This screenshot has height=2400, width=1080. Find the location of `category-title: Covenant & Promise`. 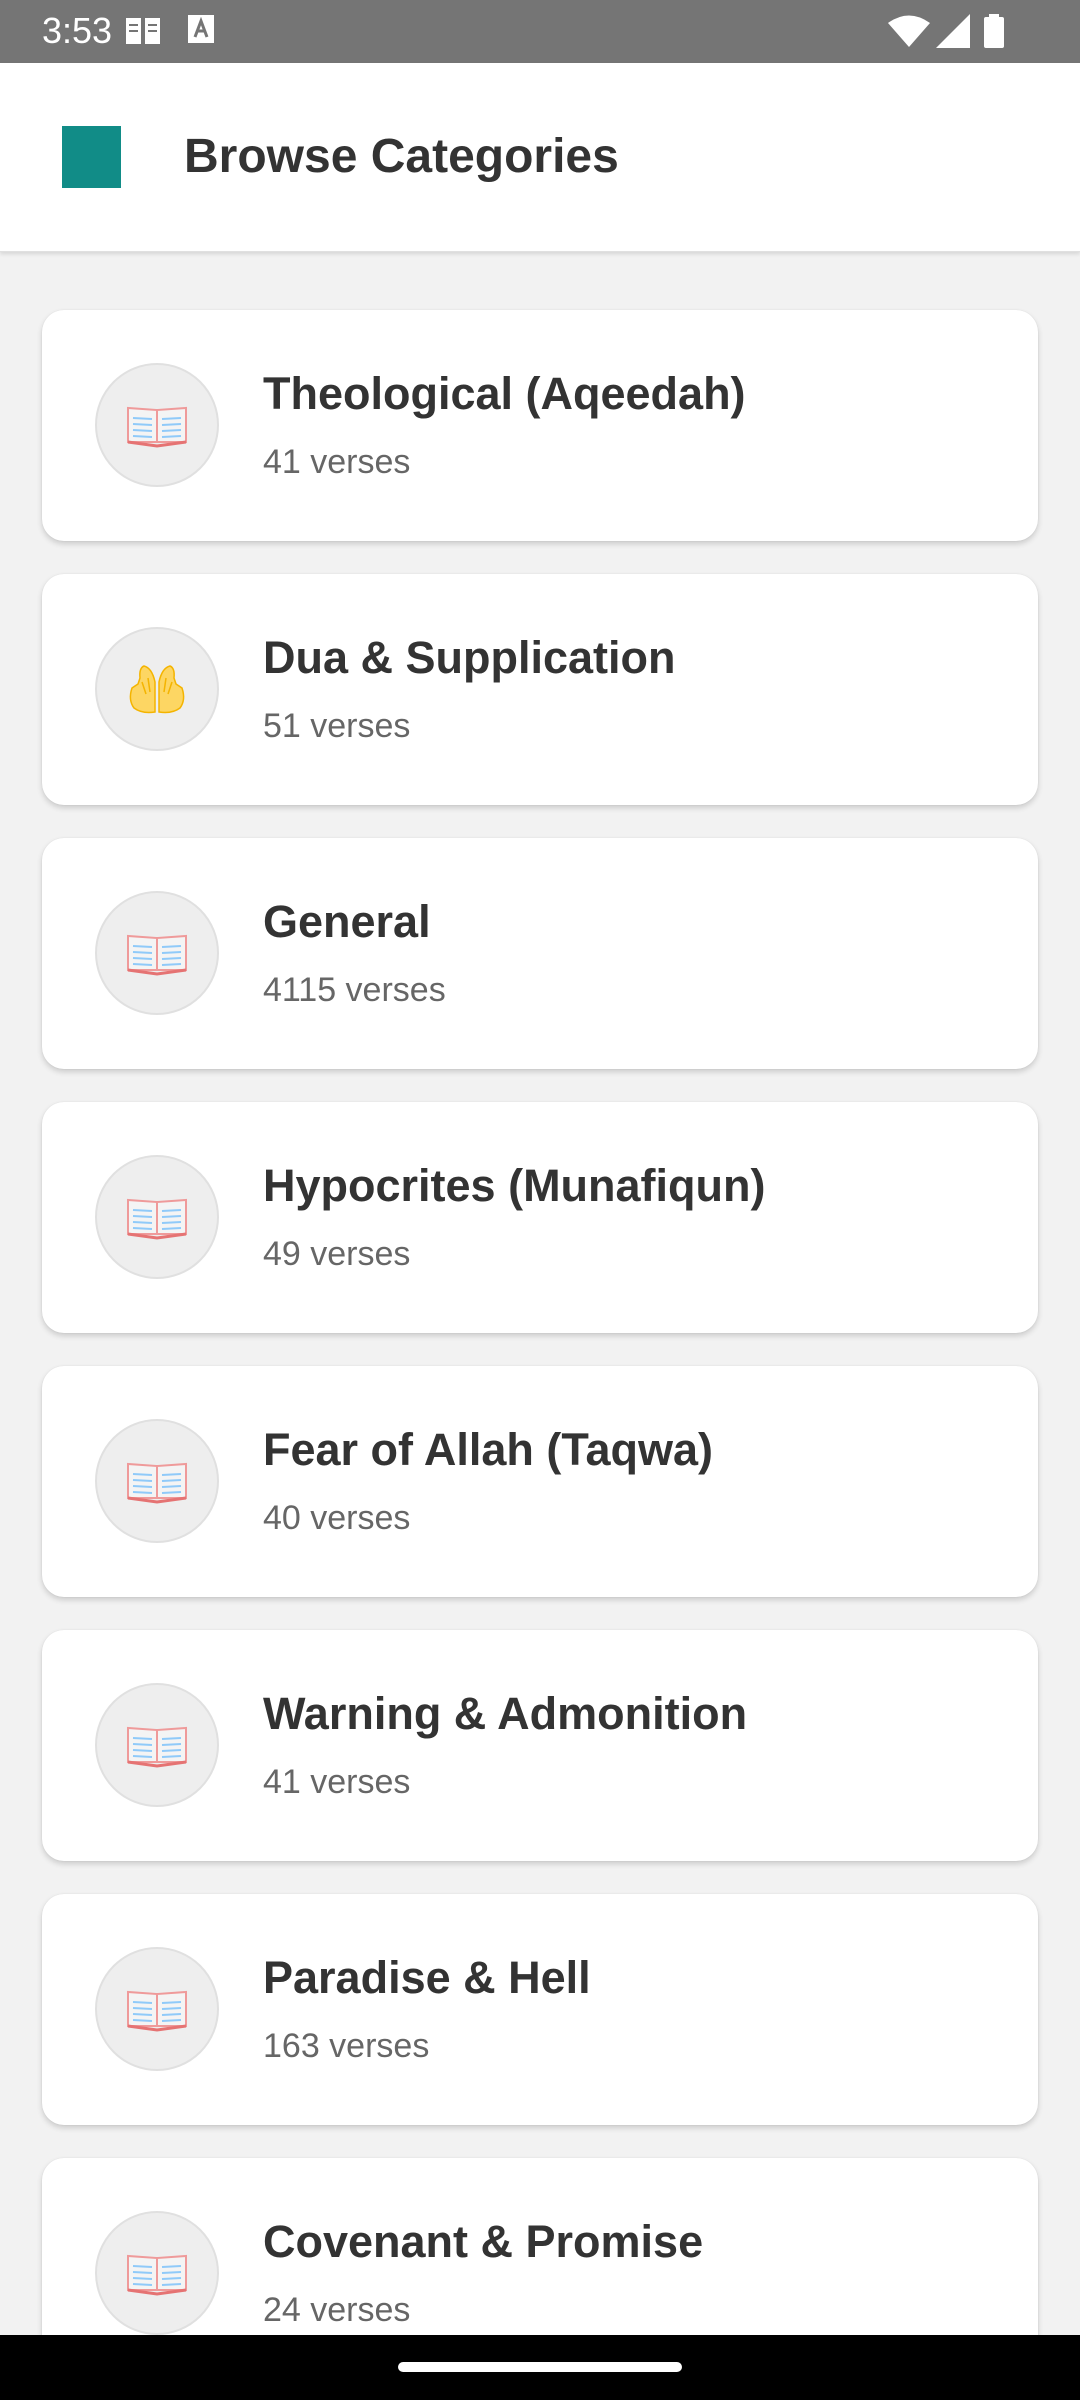

category-title: Covenant & Promise is located at coordinates (483, 2241).